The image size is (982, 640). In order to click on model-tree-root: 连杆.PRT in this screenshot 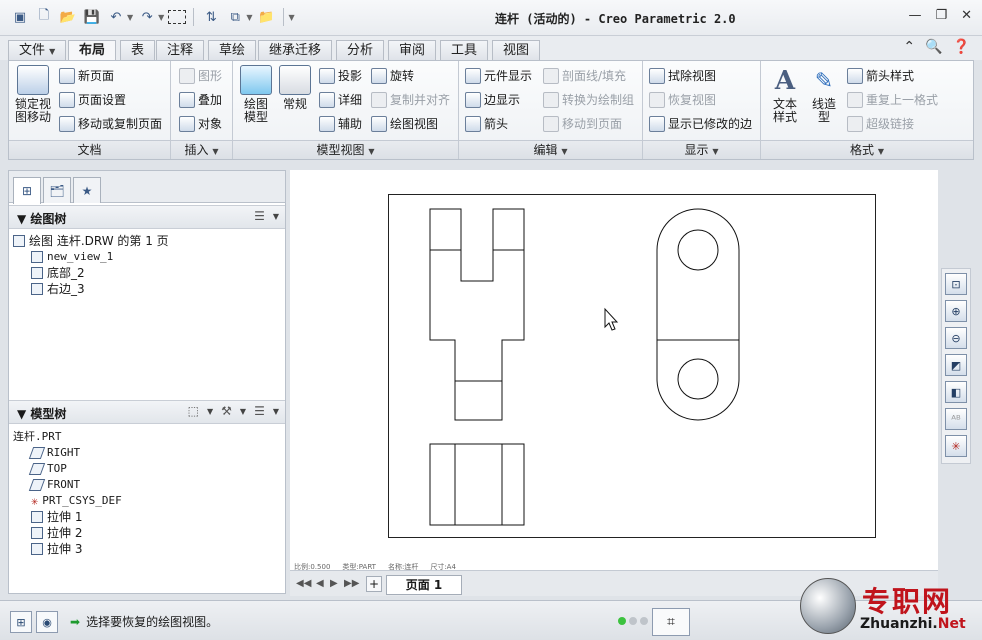, I will do `click(67, 437)`.